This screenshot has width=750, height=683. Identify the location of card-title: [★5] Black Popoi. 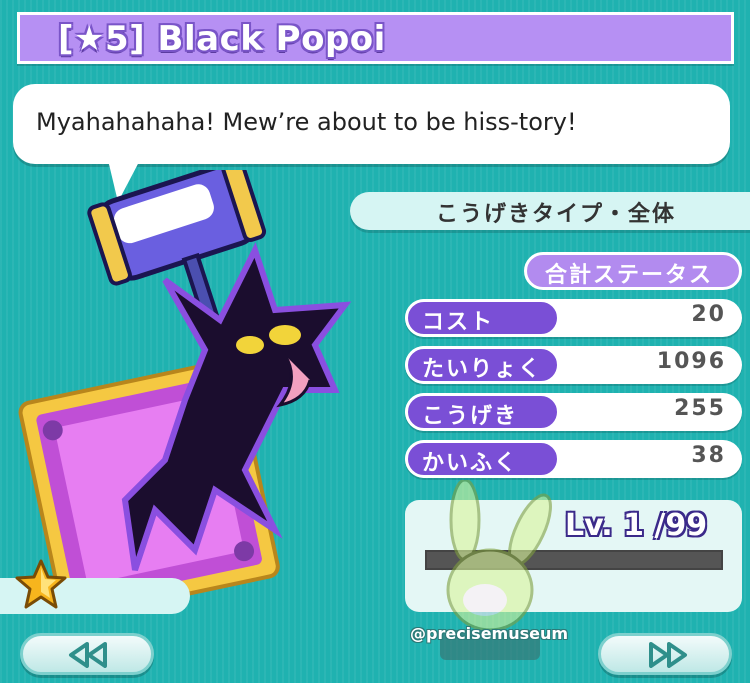
(222, 39).